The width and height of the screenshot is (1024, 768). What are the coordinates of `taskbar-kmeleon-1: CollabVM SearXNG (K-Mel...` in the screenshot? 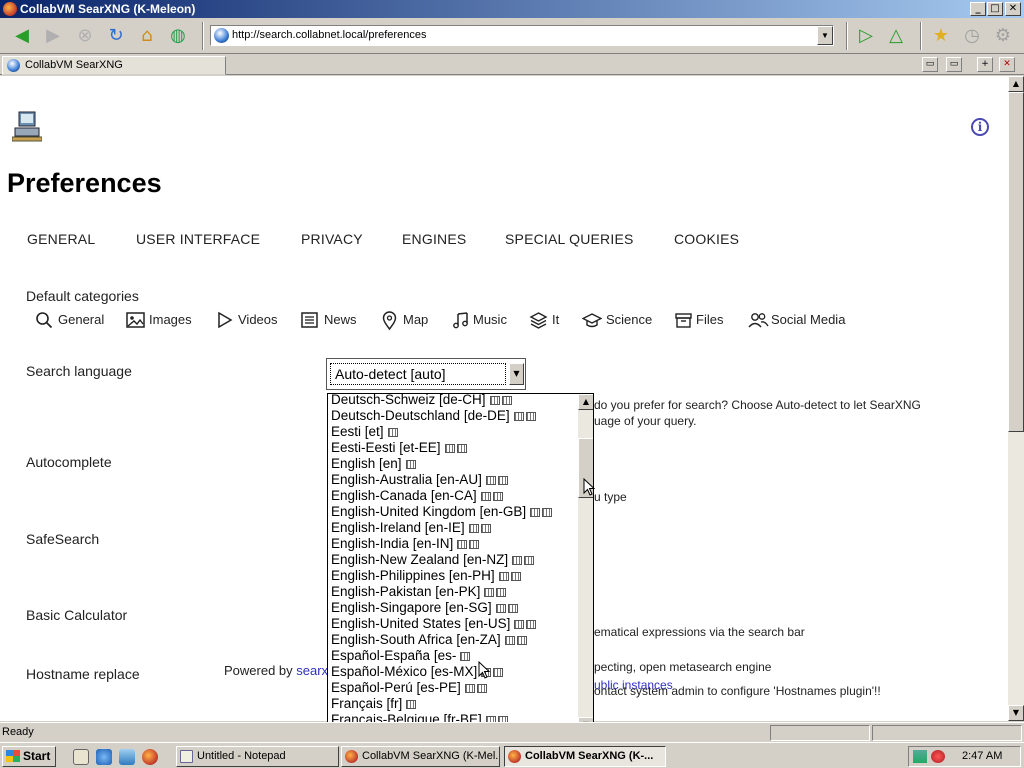 It's located at (420, 756).